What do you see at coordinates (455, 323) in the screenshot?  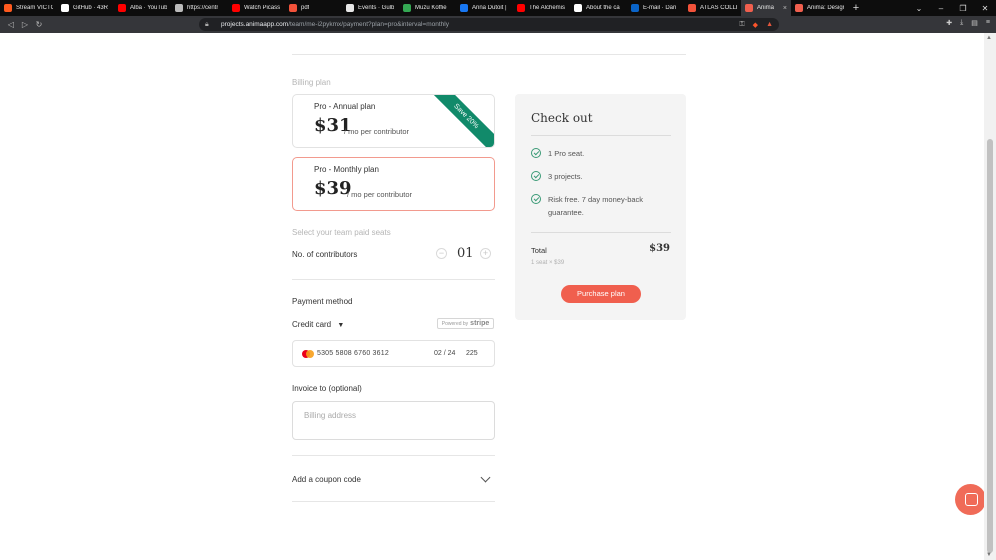 I see `stripe-prefix: Powered by` at bounding box center [455, 323].